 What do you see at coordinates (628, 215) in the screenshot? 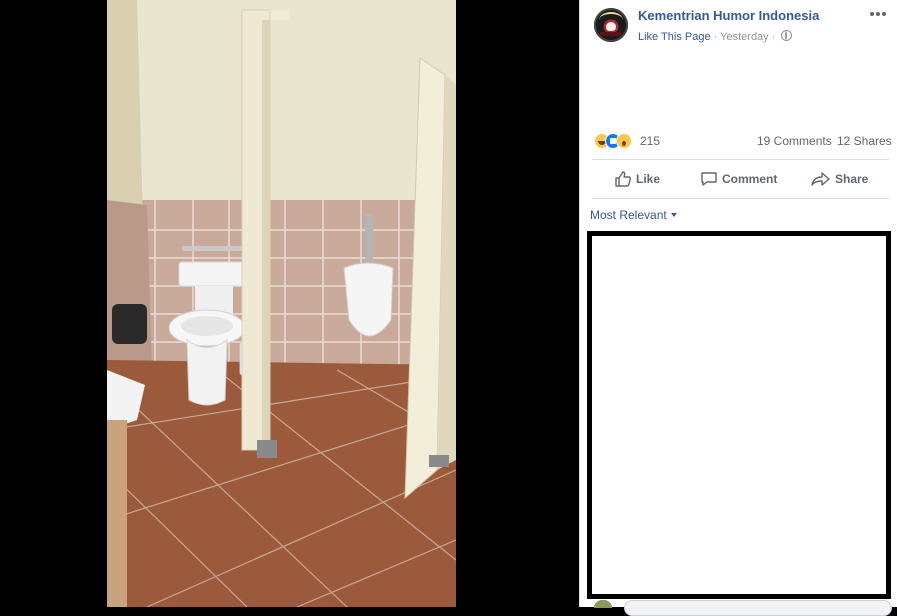
I see `sort-label: Most Relevant` at bounding box center [628, 215].